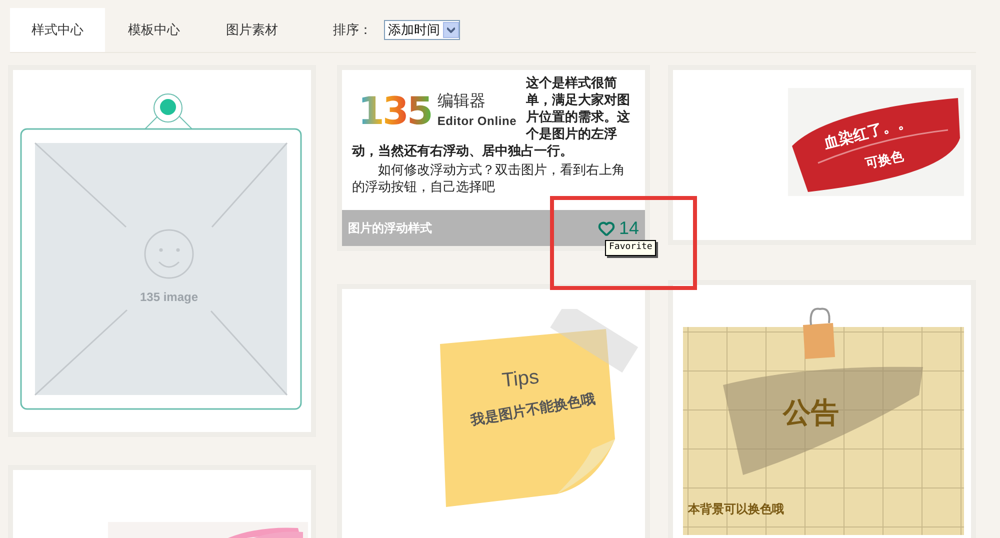 This screenshot has width=1000, height=538. I want to click on logo-title: 编辑器, so click(461, 102).